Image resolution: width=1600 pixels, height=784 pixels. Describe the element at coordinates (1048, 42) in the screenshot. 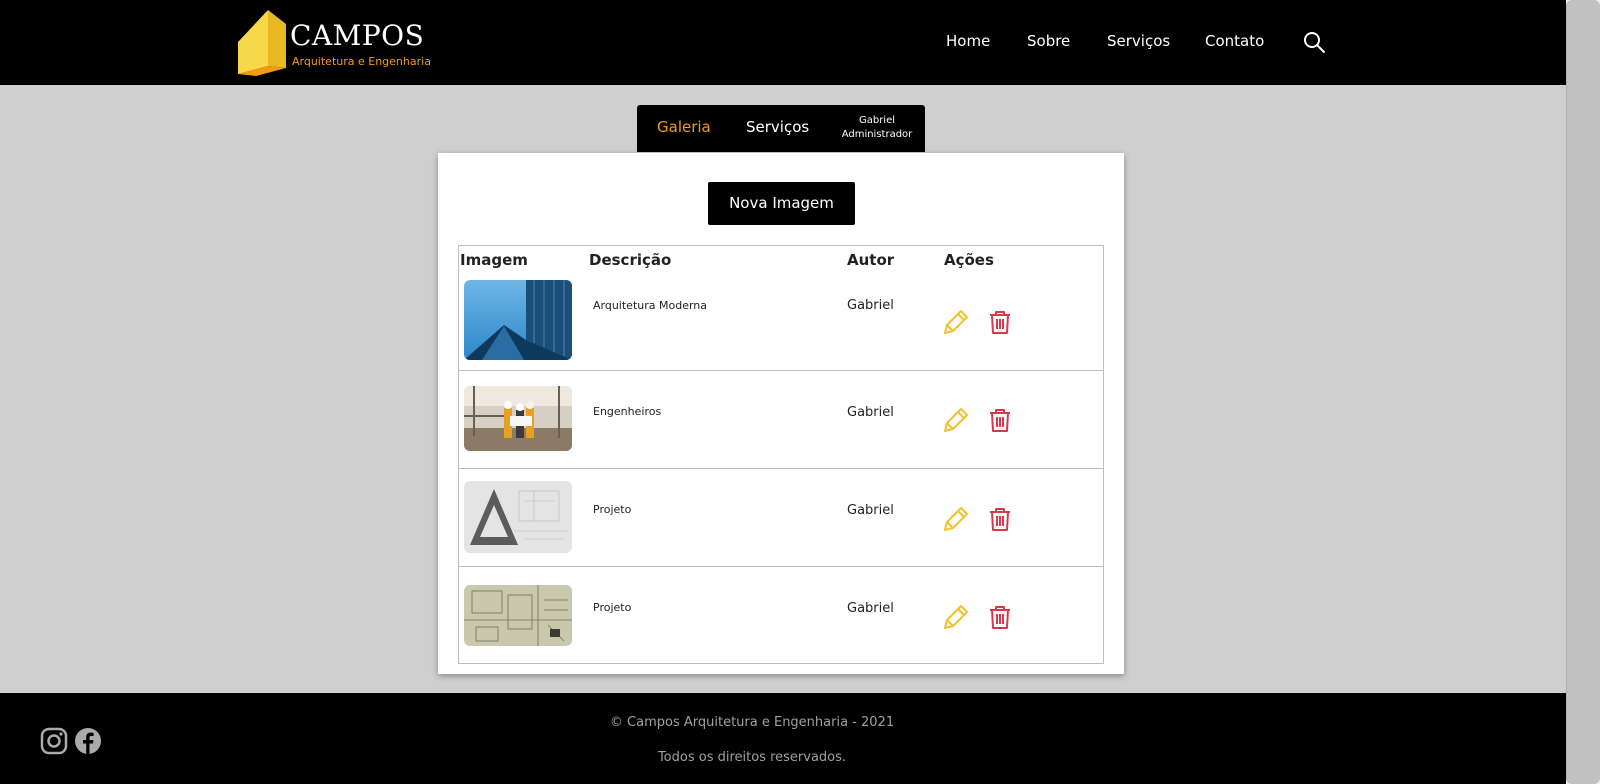

I see `nav-sobre: Sobre` at that location.